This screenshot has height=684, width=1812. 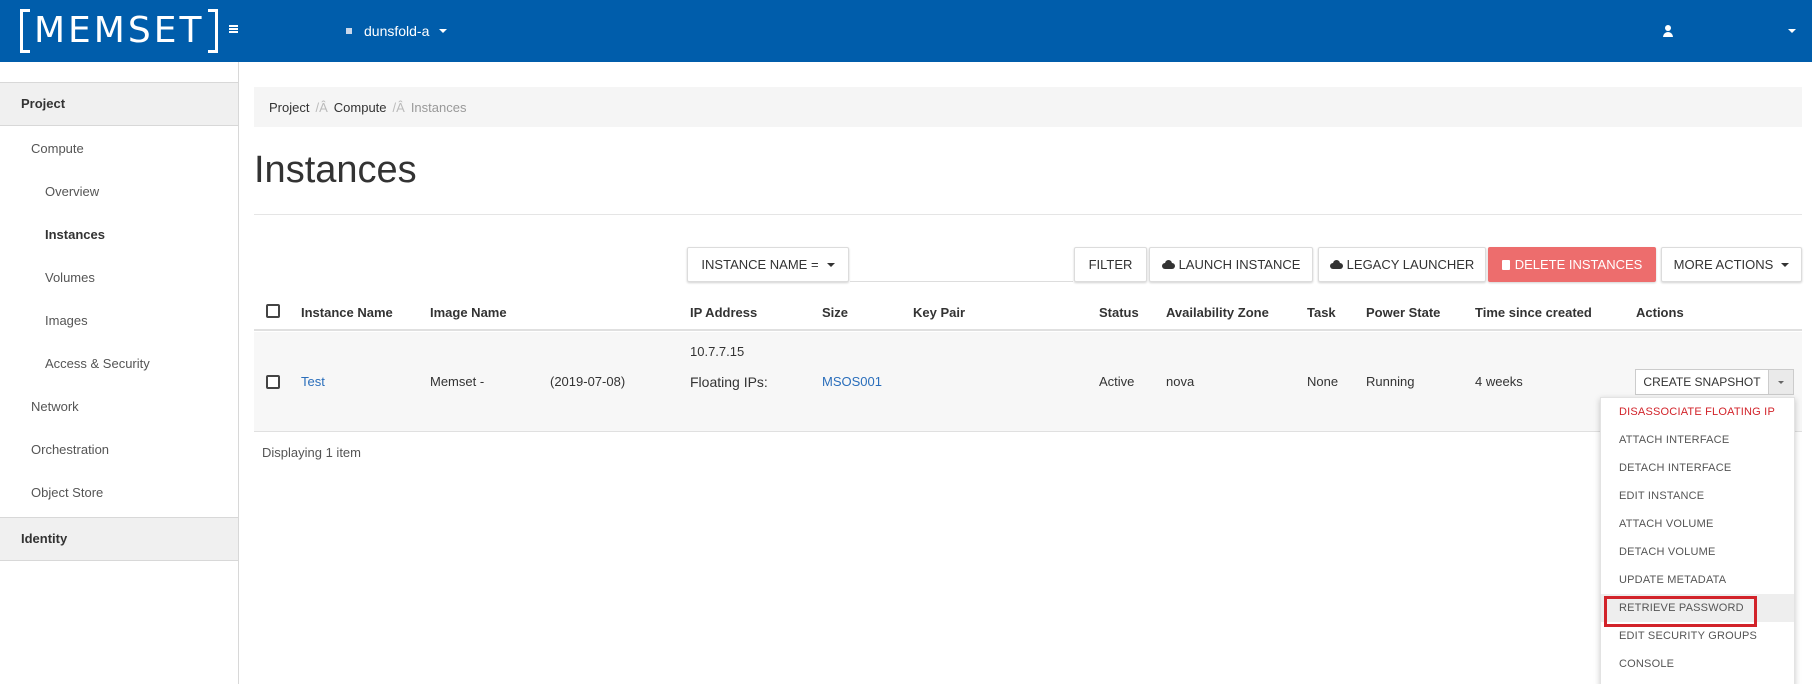 I want to click on row-actions-dropdown-toggle, so click(x=1781, y=382).